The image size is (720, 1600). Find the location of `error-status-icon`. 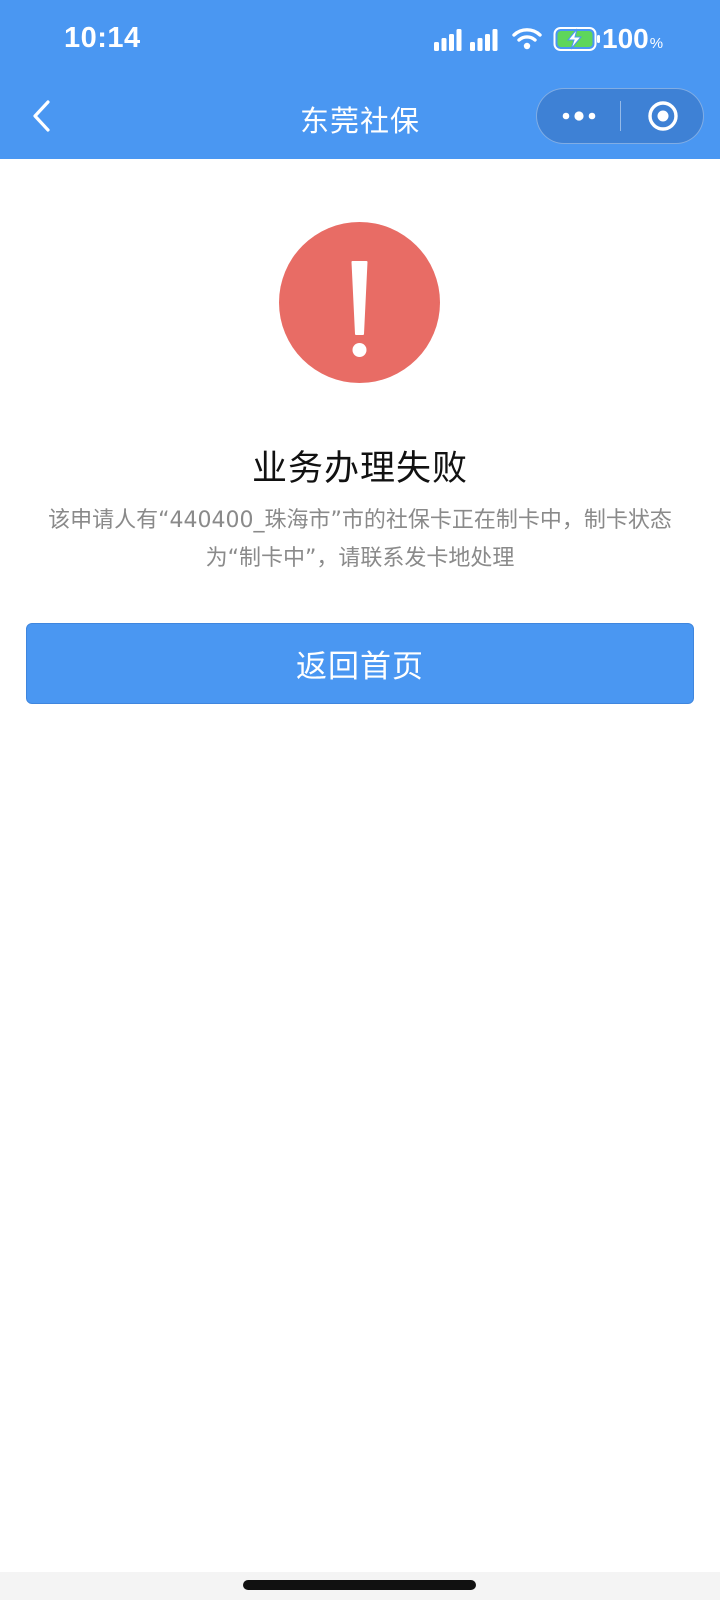

error-status-icon is located at coordinates (359, 302).